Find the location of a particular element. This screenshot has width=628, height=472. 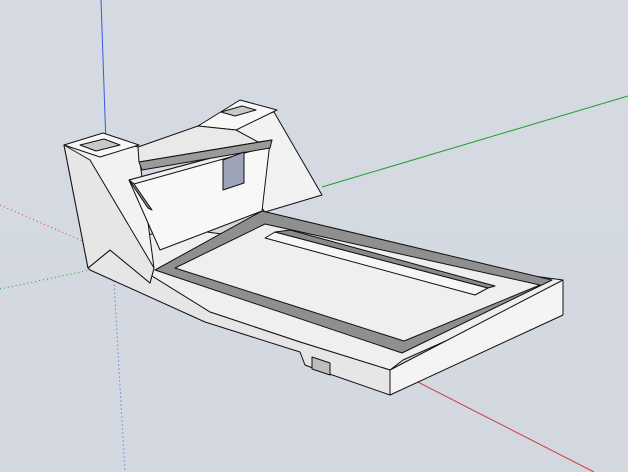

green-axis-dotted is located at coordinates (45, 279).